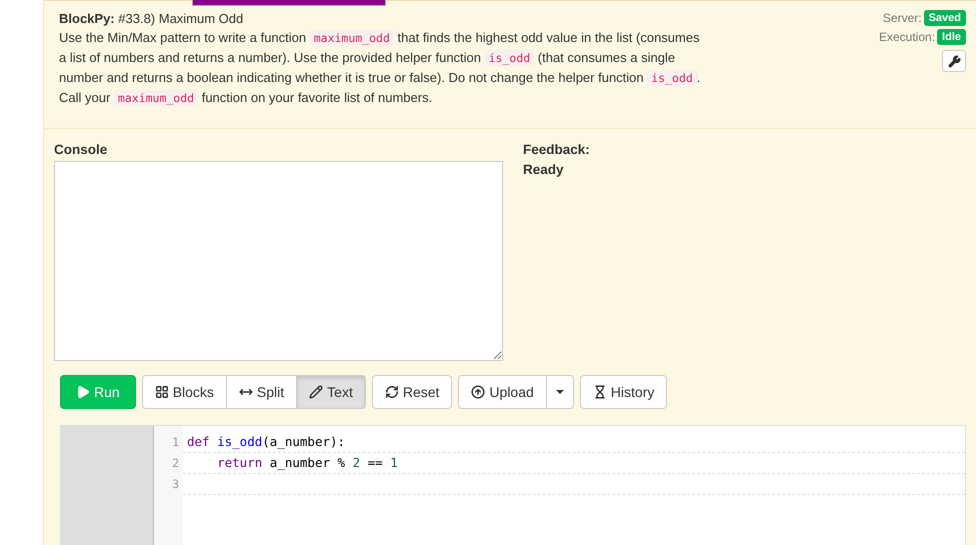 The height and width of the screenshot is (545, 976). What do you see at coordinates (574, 463) in the screenshot?
I see `code-line: return a_number % 2 == 1` at bounding box center [574, 463].